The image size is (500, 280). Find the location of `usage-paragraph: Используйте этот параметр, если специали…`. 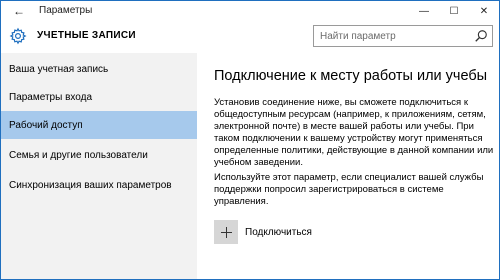

usage-paragraph: Используйте этот параметр, если специали… is located at coordinates (349, 189).